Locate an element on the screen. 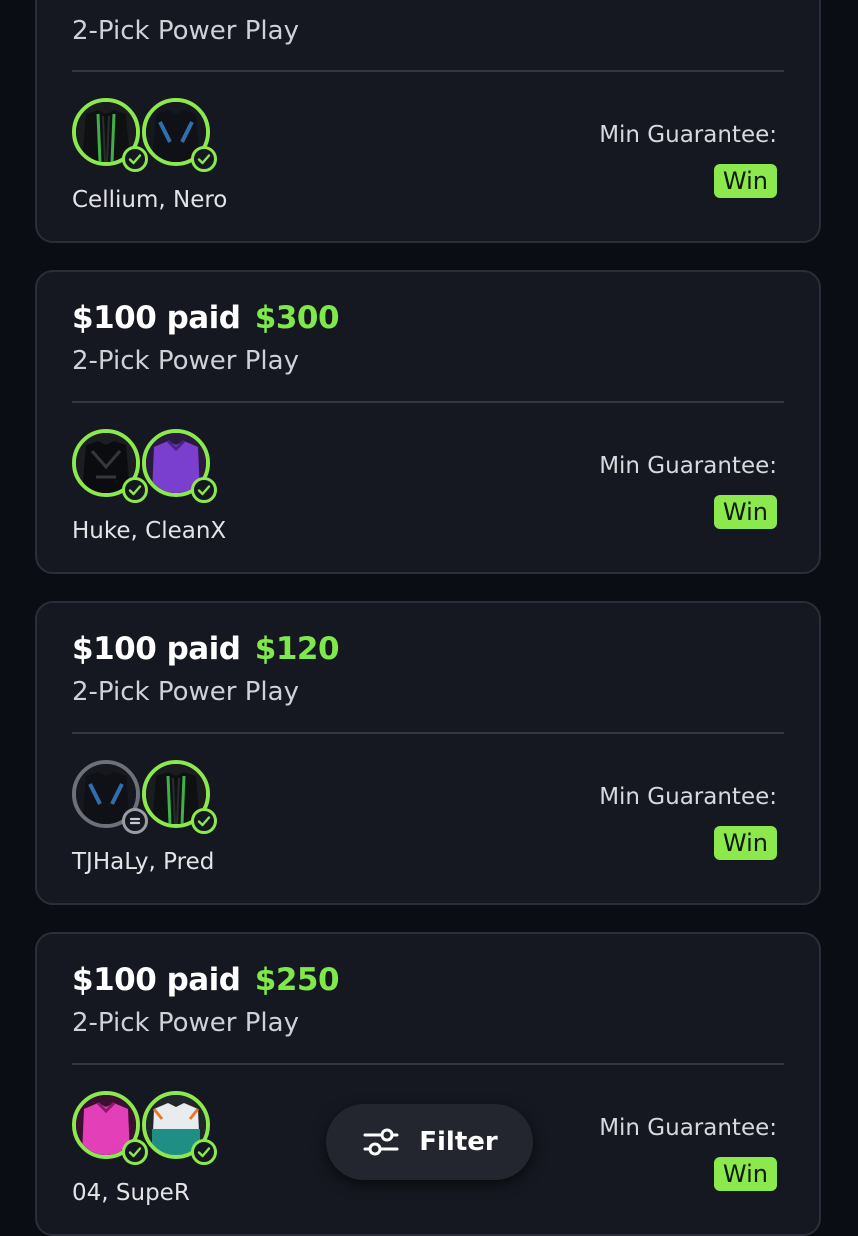 The height and width of the screenshot is (1236, 858). player-names: Huke, CleanX is located at coordinates (149, 531).